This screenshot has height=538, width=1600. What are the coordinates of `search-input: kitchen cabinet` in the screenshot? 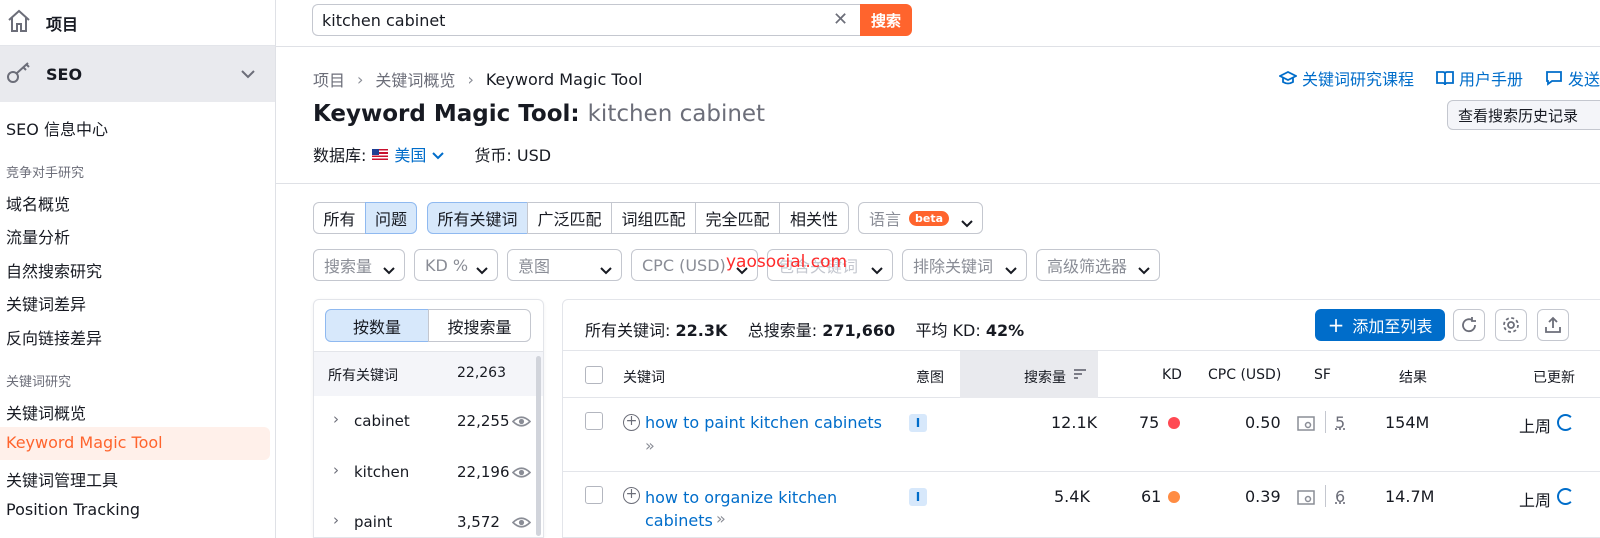 It's located at (586, 20).